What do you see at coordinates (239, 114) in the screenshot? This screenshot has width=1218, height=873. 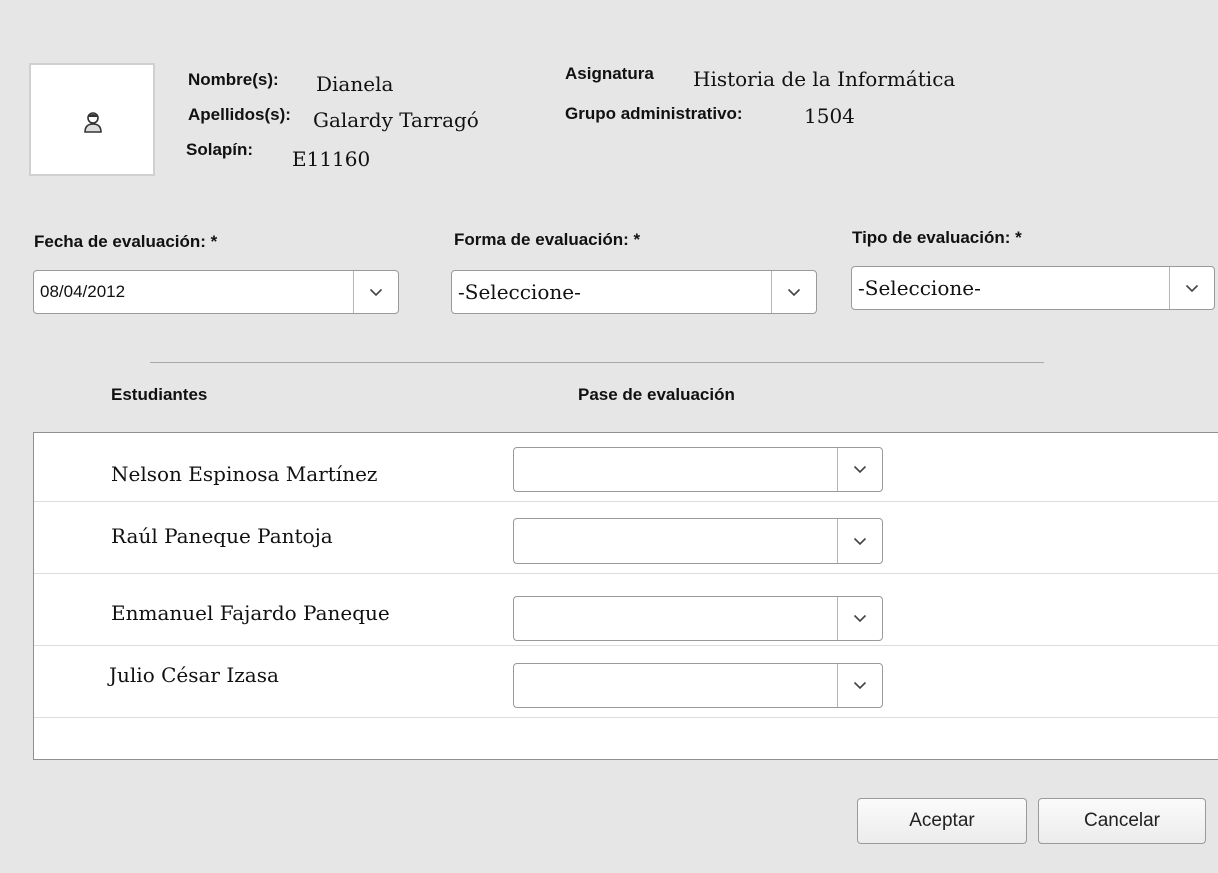 I see `surname-label: Apellidos(s):` at bounding box center [239, 114].